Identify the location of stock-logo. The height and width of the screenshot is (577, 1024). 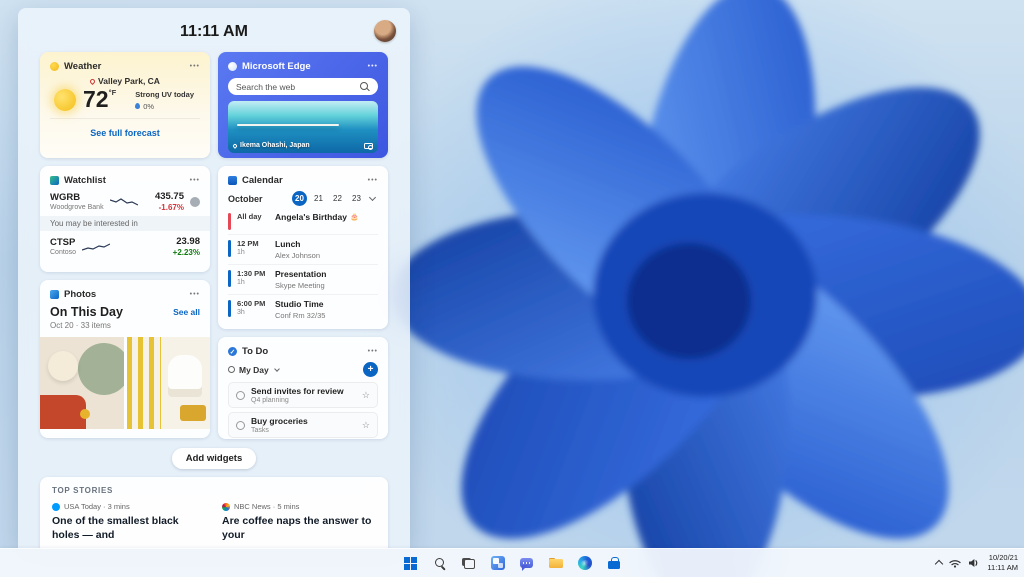
(195, 201).